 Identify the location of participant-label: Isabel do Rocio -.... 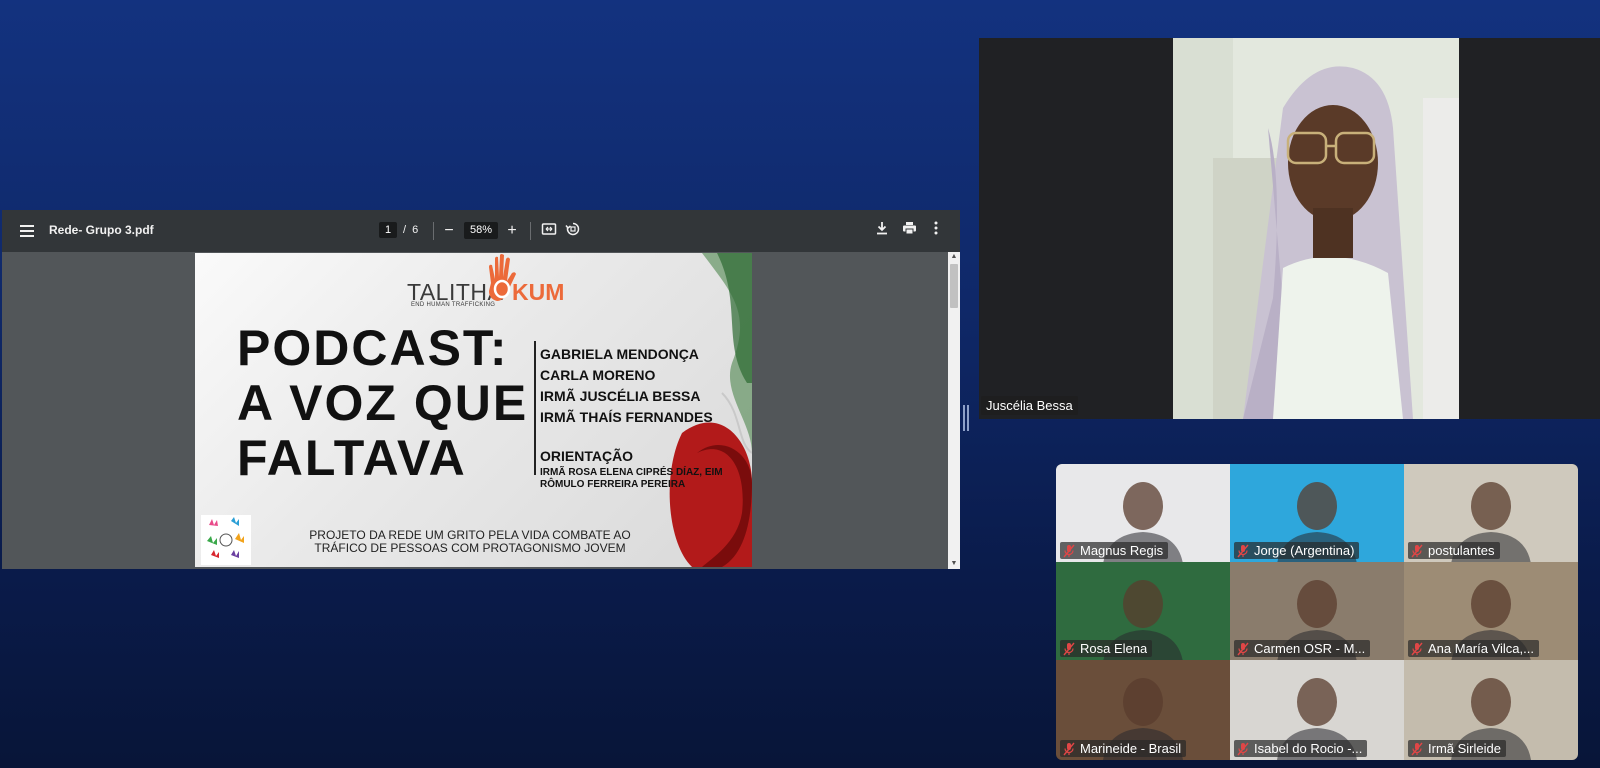
(1301, 748).